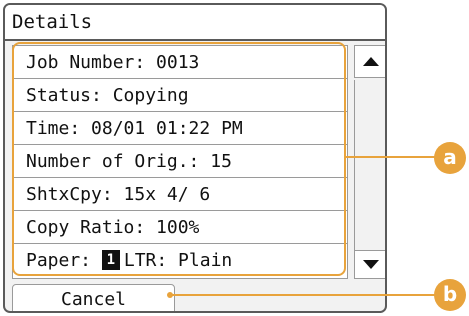  What do you see at coordinates (180, 62) in the screenshot?
I see `detail-row-job-number: Job Number: 0013` at bounding box center [180, 62].